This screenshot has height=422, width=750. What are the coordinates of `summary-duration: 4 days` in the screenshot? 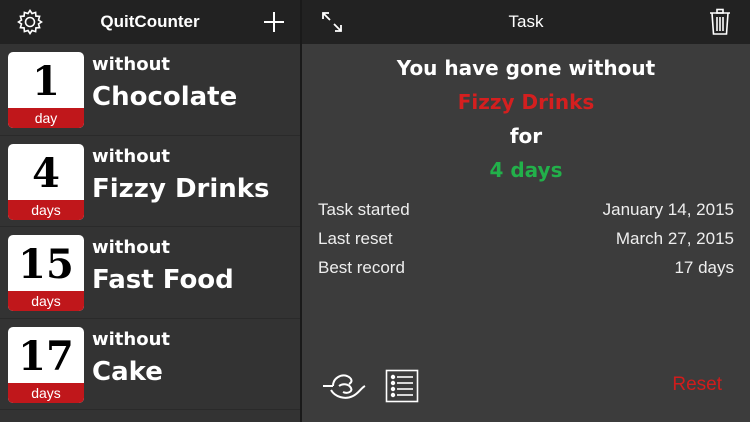 It's located at (526, 170).